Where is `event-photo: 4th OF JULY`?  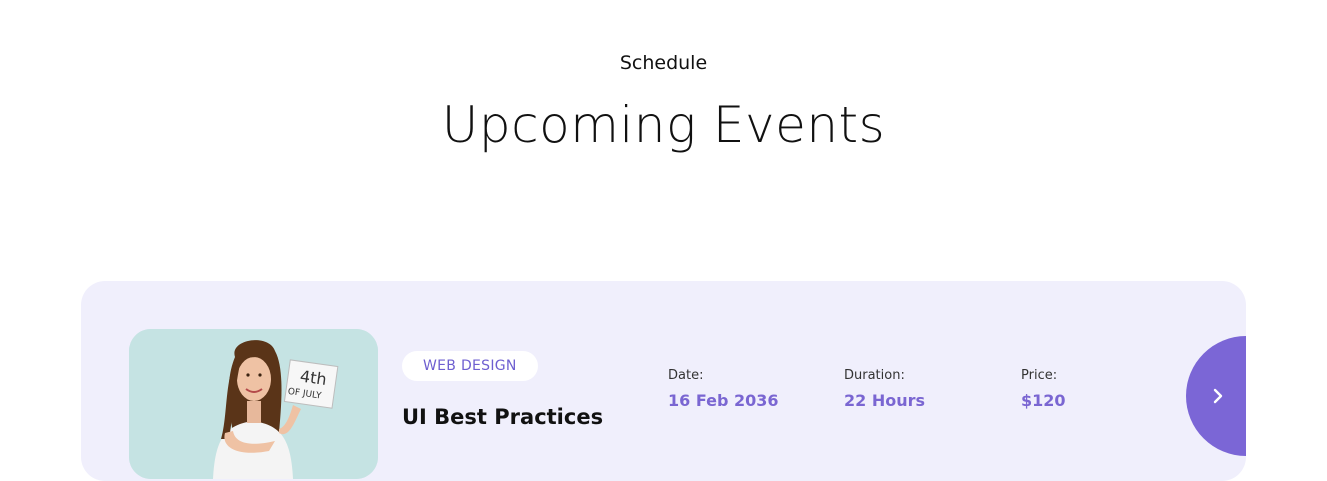 event-photo: 4th OF JULY is located at coordinates (253, 404).